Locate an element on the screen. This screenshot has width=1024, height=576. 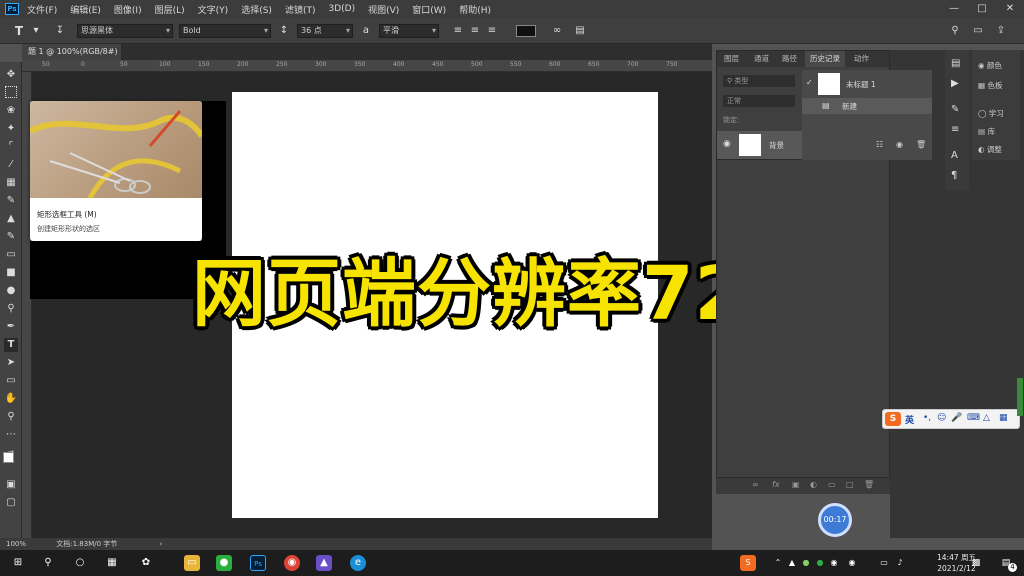
menu-type: 文字(Y) is located at coordinates (213, 9).